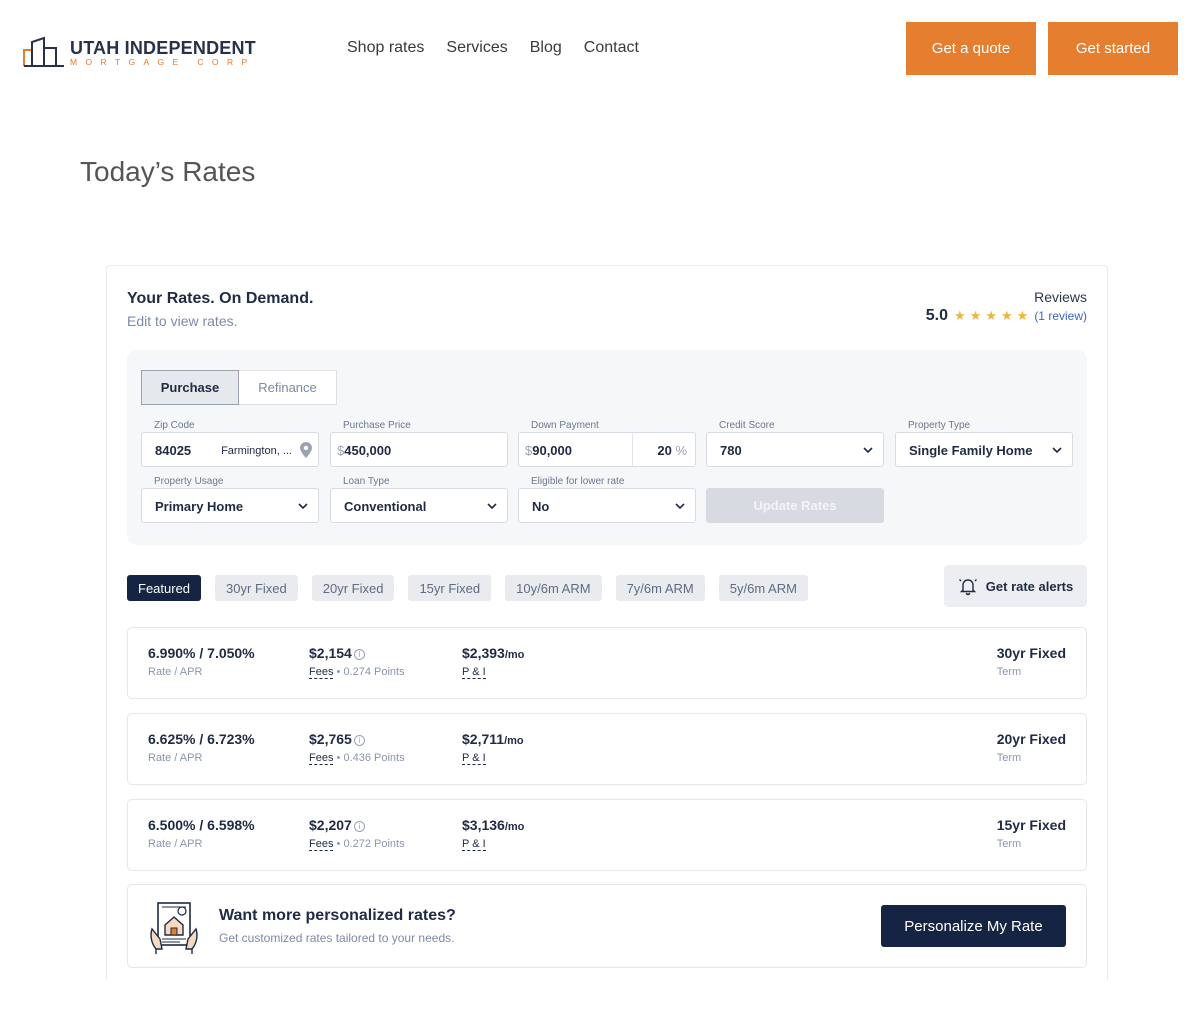 The width and height of the screenshot is (1204, 1034). I want to click on loan-type-value: Conventional, so click(385, 506).